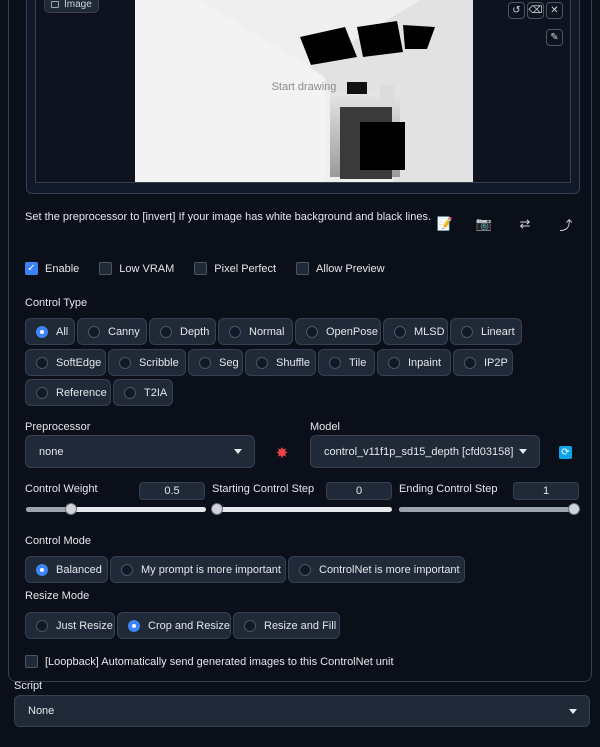  What do you see at coordinates (68, 392) in the screenshot?
I see `control-type-reference: Reference` at bounding box center [68, 392].